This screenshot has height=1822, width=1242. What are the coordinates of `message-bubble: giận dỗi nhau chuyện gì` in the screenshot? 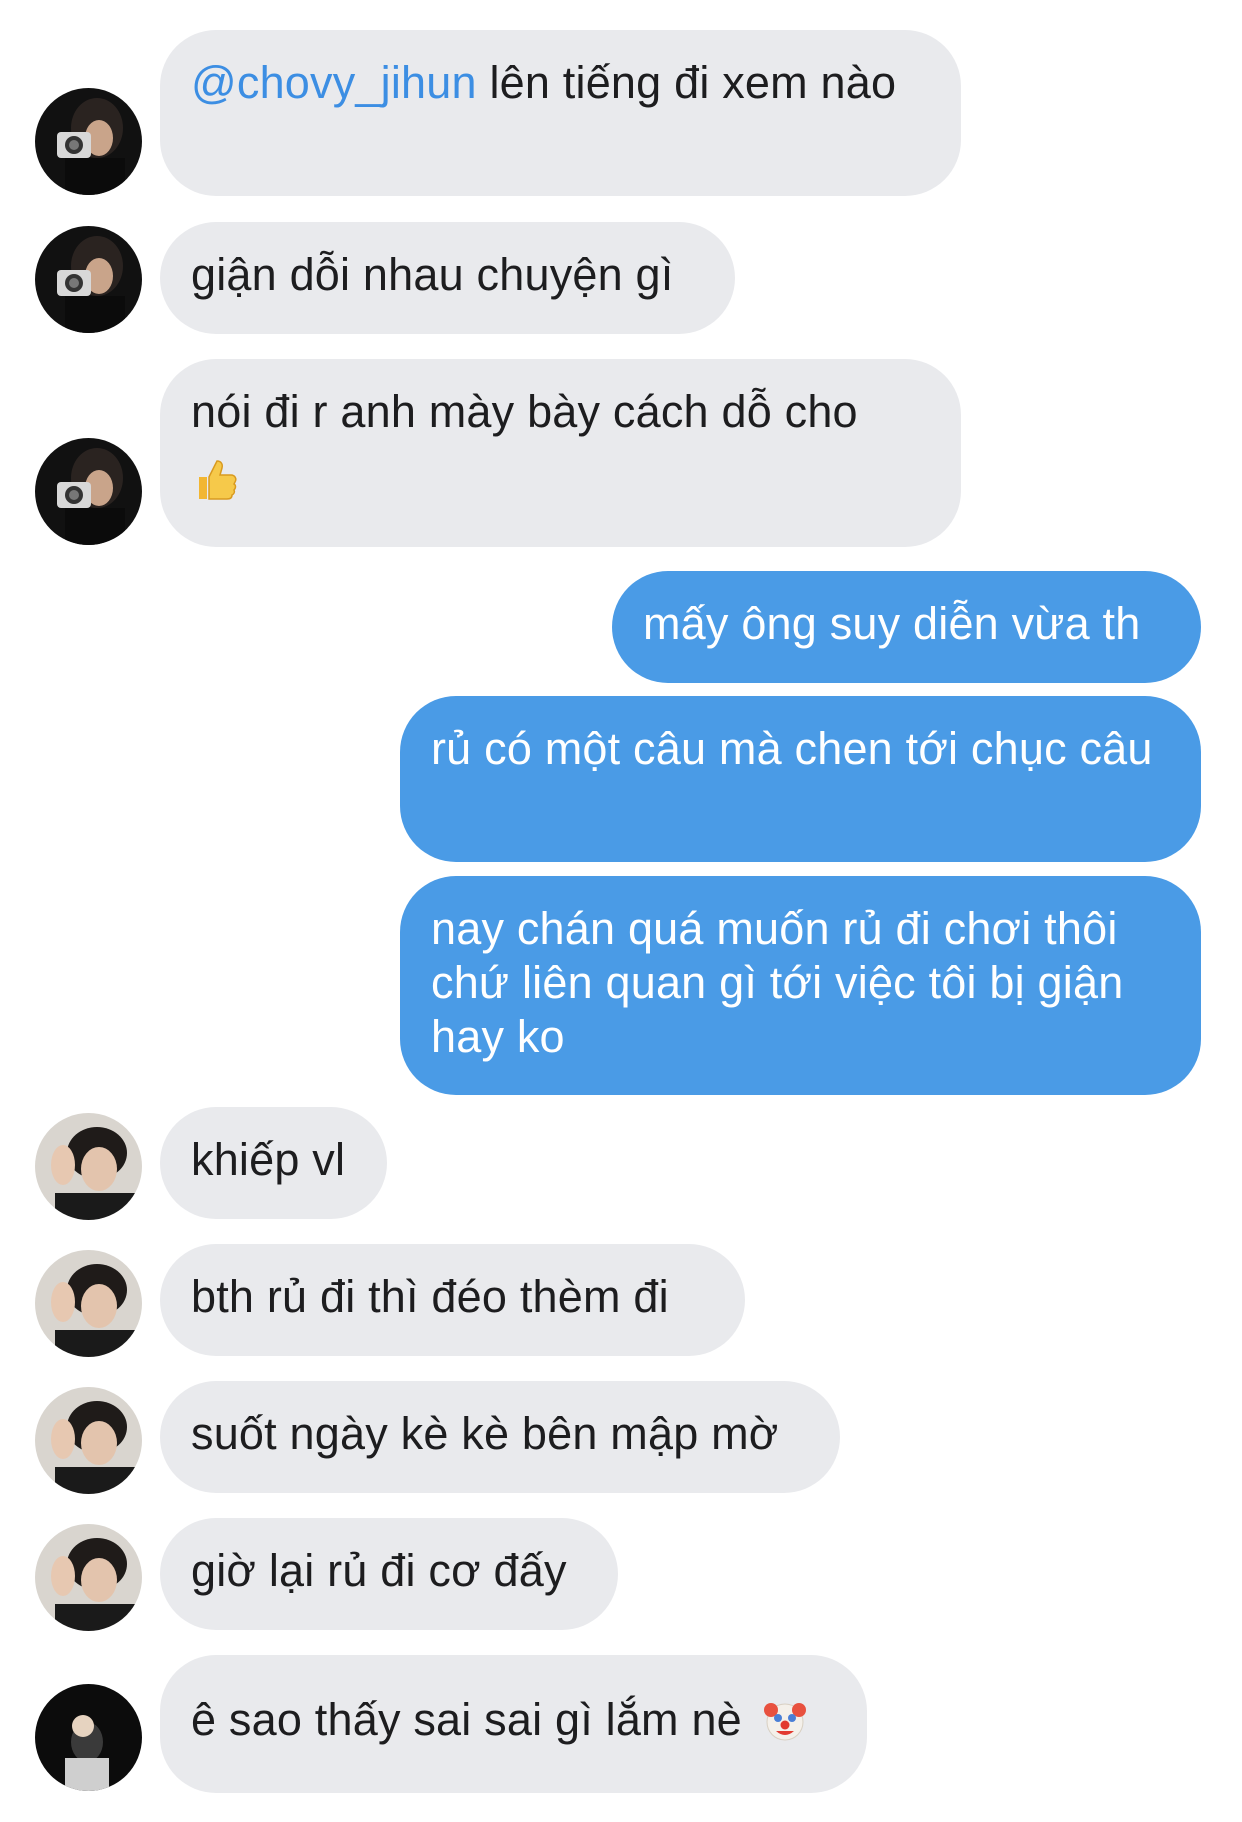 It's located at (447, 278).